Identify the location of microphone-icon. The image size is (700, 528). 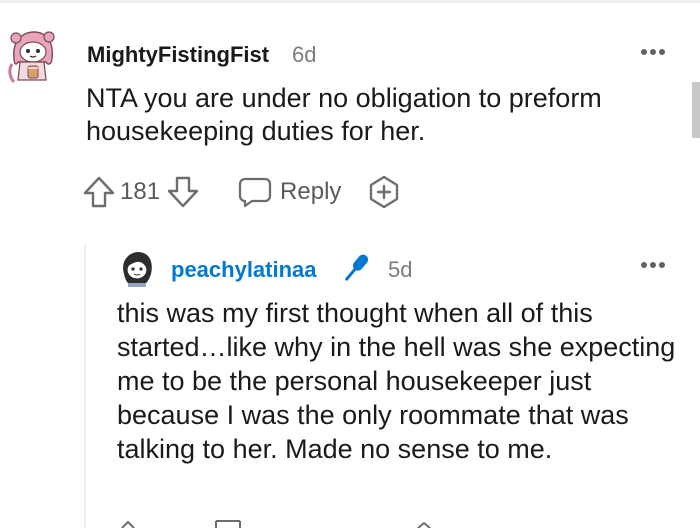
(357, 267).